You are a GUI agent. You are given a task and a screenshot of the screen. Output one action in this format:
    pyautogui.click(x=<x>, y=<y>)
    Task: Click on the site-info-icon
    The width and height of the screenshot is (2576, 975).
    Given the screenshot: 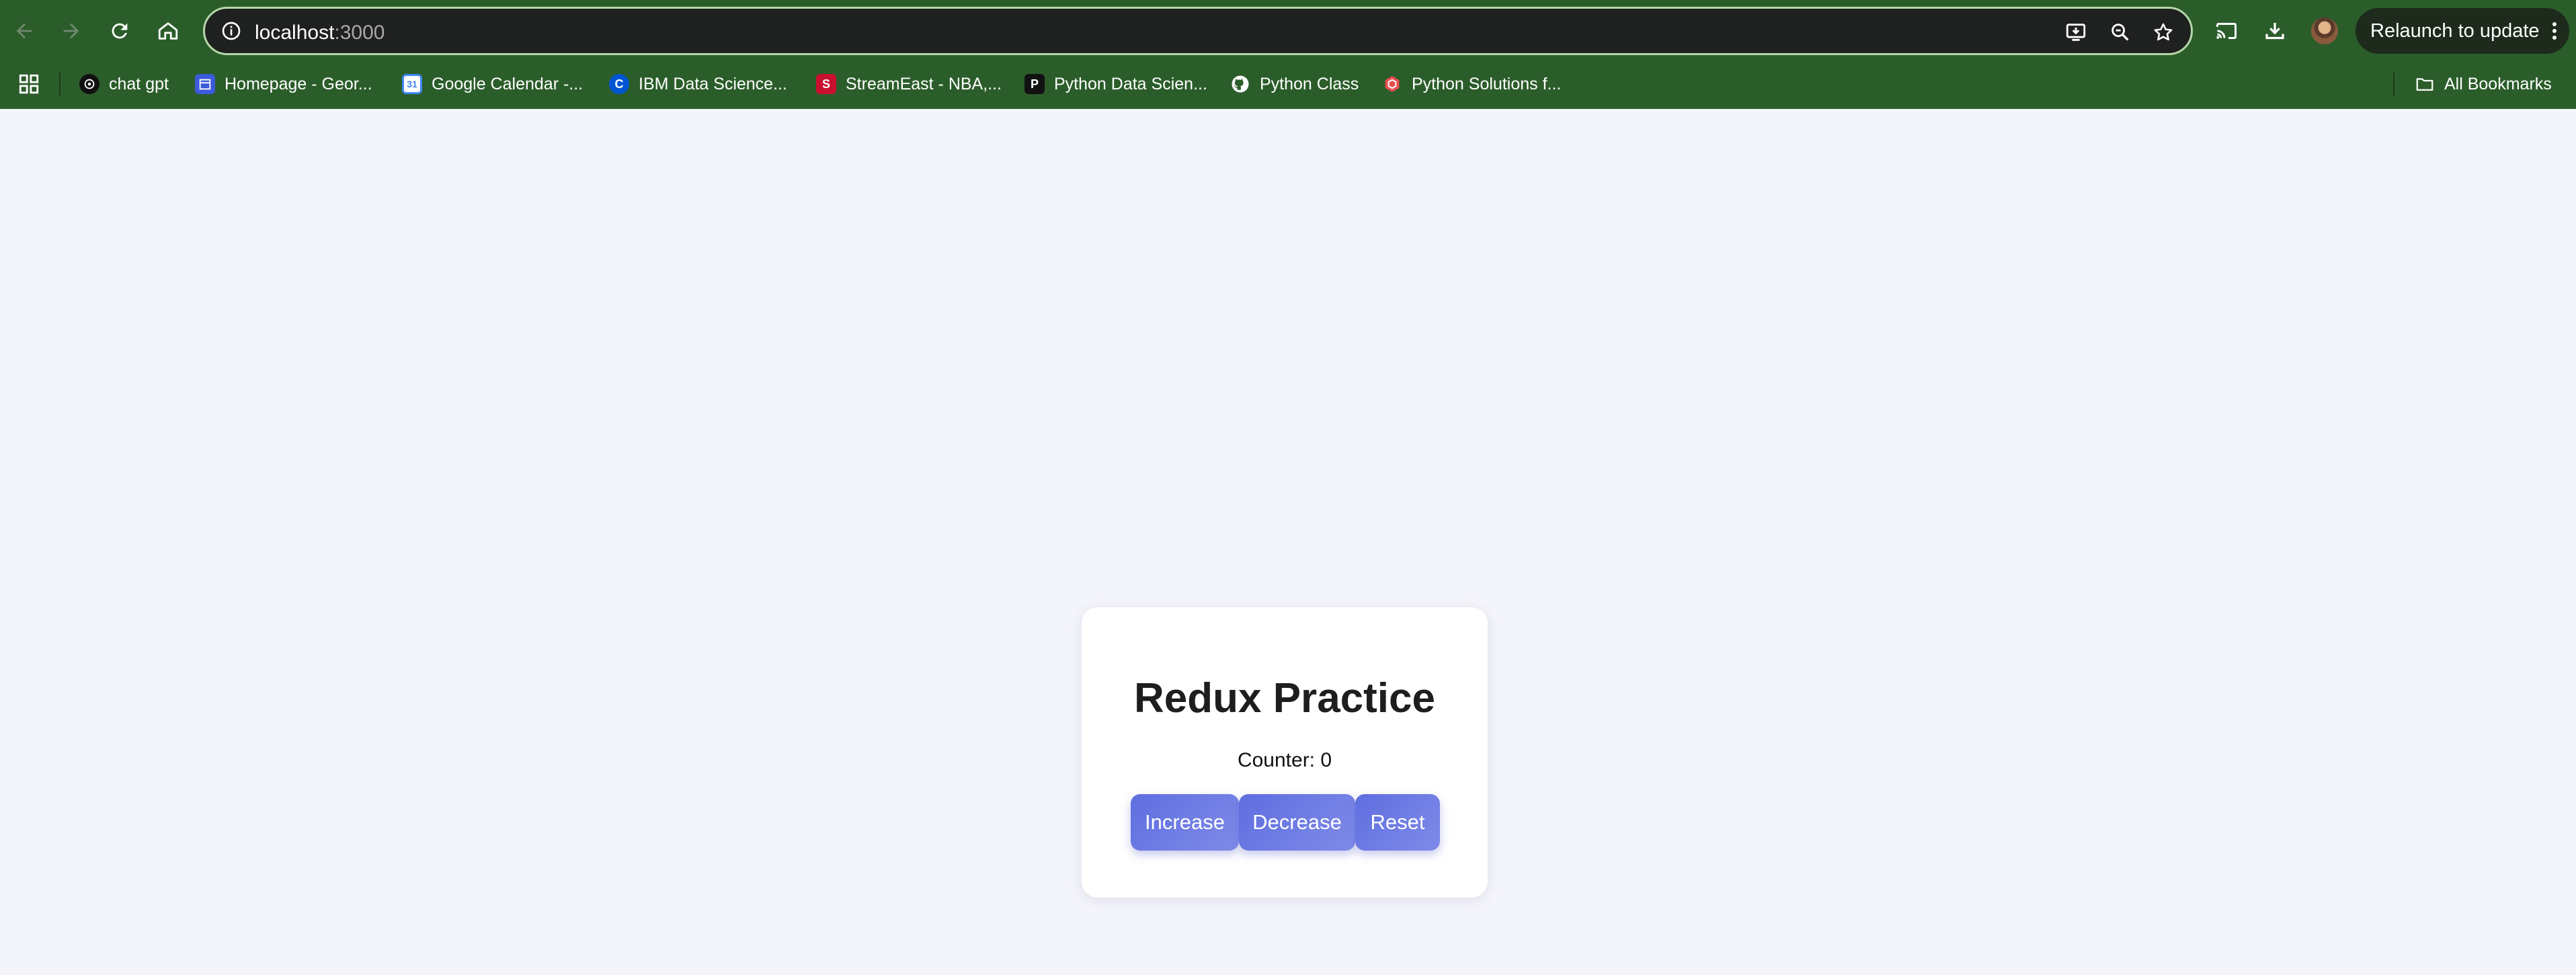 What is the action you would take?
    pyautogui.click(x=231, y=31)
    